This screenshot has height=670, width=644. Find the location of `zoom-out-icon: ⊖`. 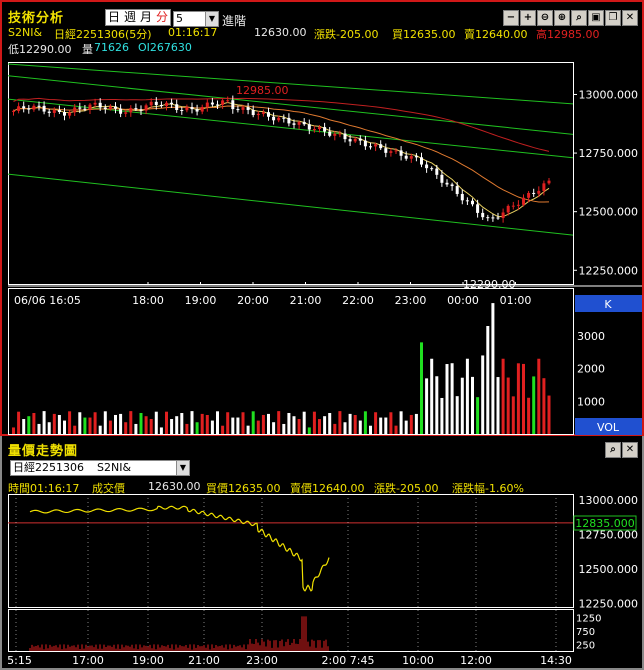

zoom-out-icon: ⊖ is located at coordinates (545, 18).